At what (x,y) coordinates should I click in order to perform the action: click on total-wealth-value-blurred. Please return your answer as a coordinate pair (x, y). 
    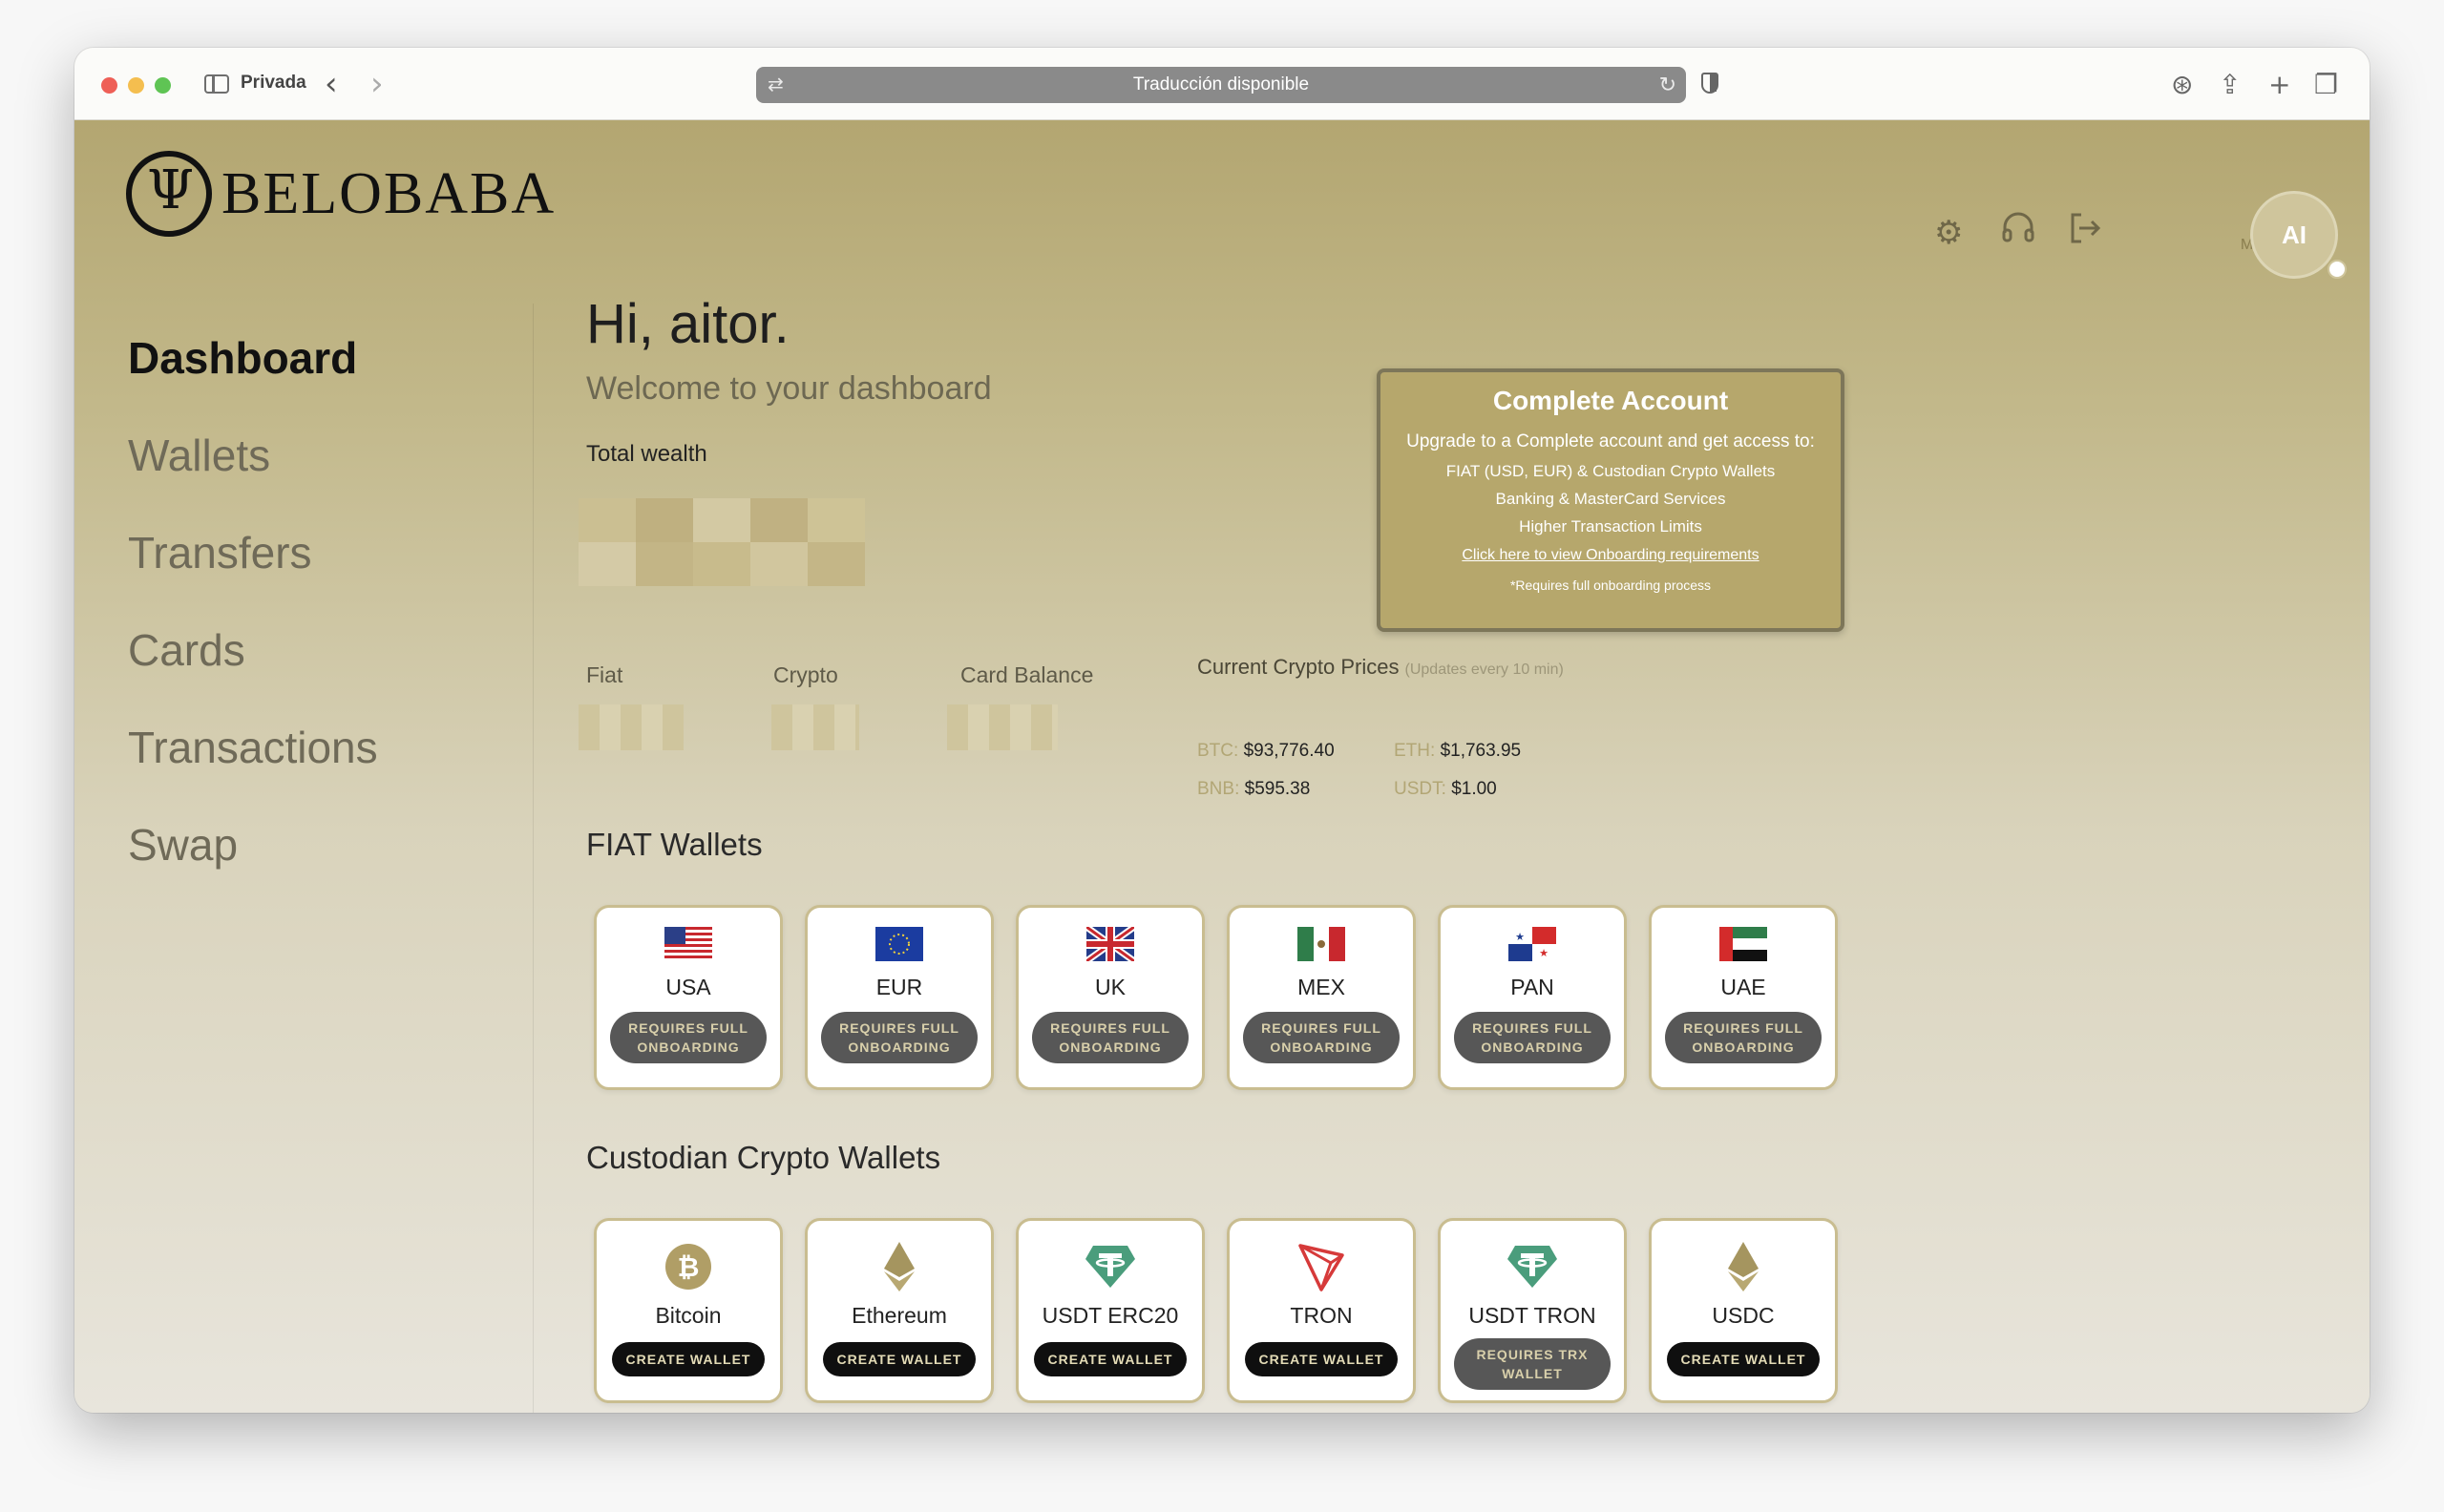
    Looking at the image, I should click on (722, 542).